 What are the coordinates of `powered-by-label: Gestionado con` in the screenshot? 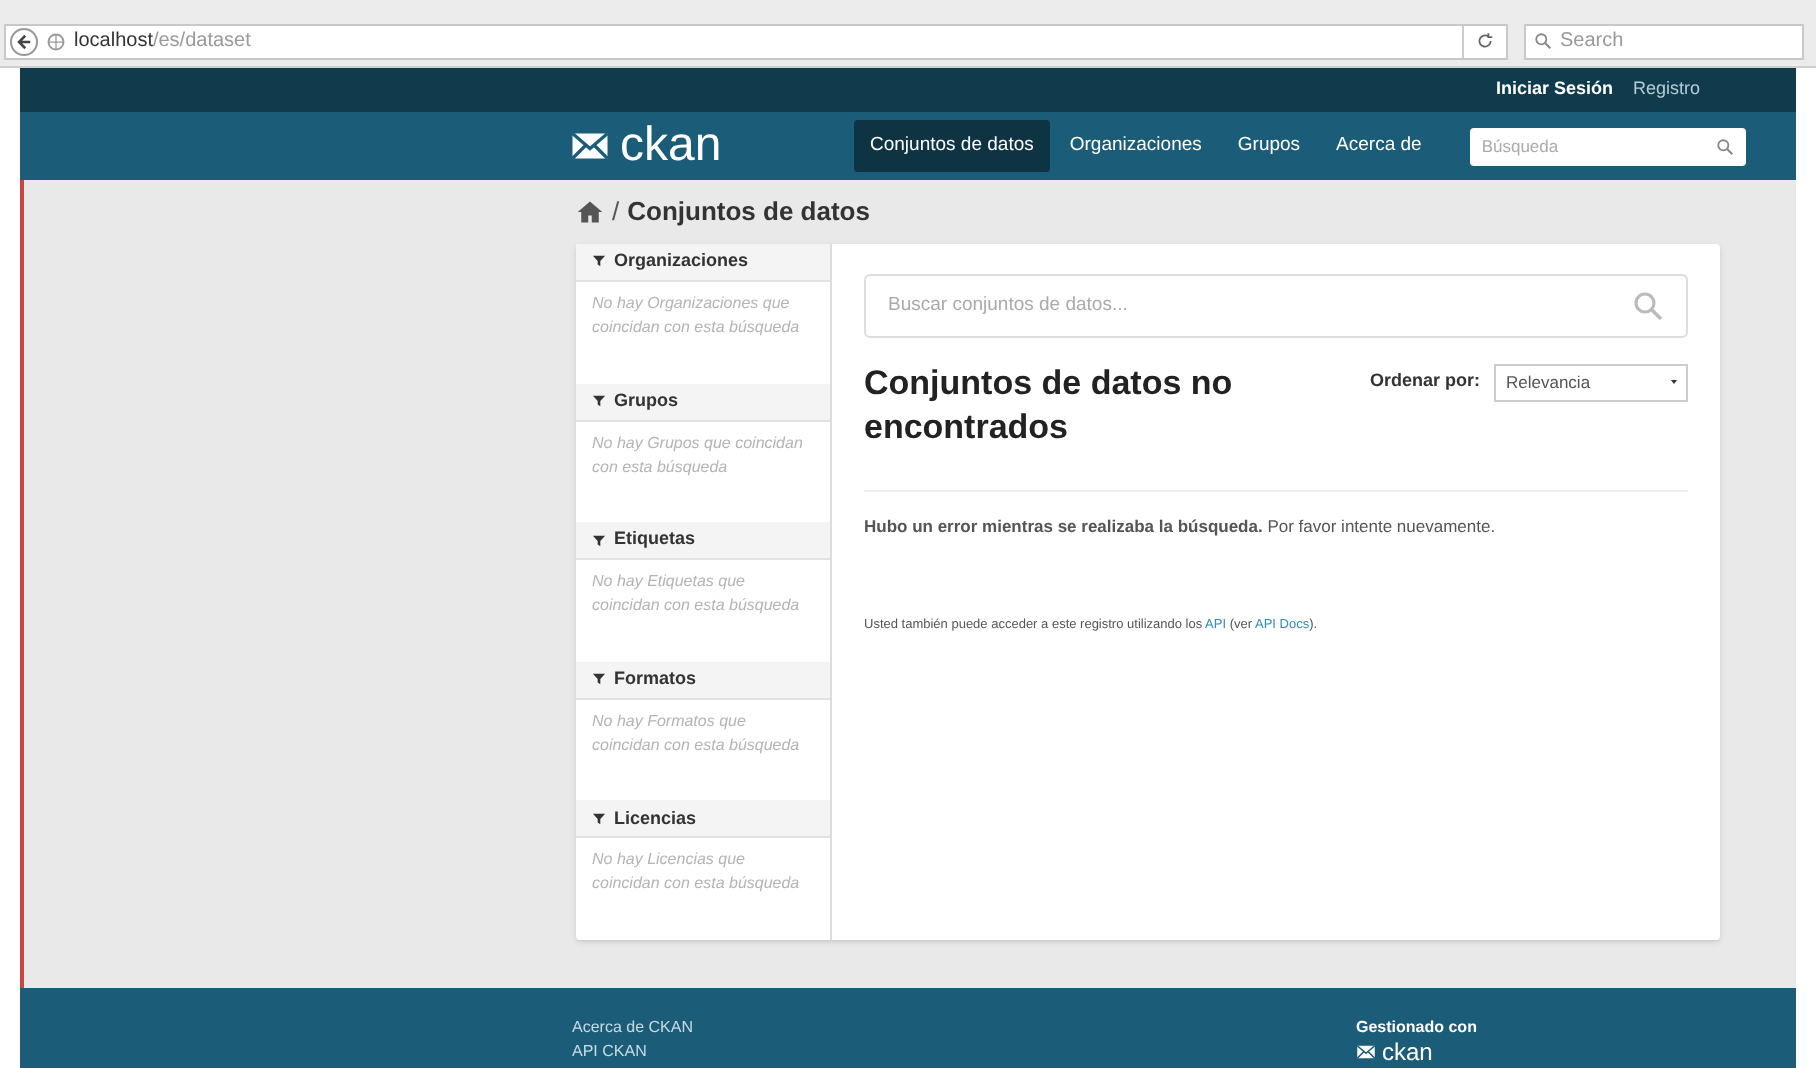 It's located at (1416, 1028).